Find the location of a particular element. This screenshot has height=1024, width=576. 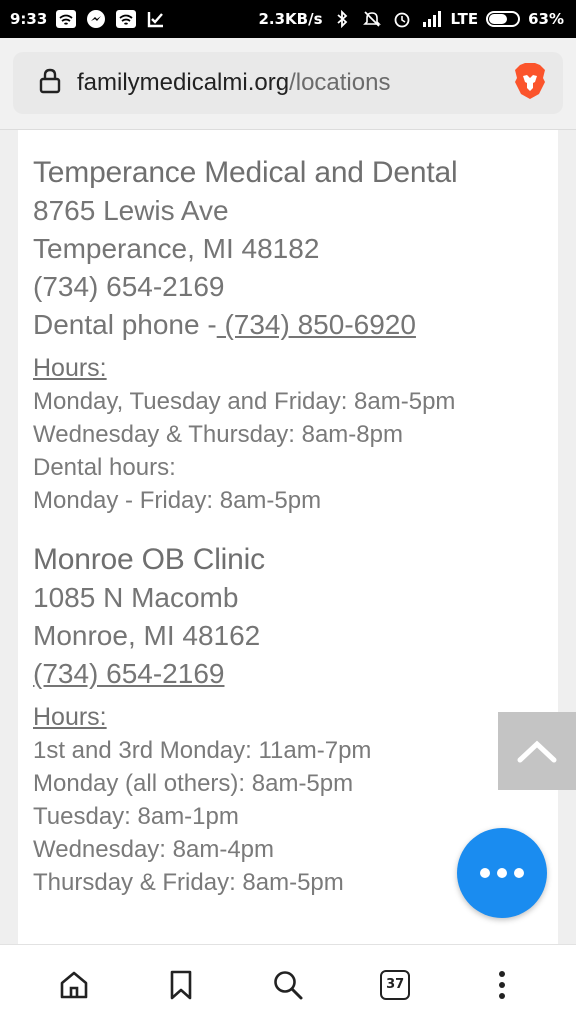

address-line-2: Temperance, MI 48182 is located at coordinates (176, 248).